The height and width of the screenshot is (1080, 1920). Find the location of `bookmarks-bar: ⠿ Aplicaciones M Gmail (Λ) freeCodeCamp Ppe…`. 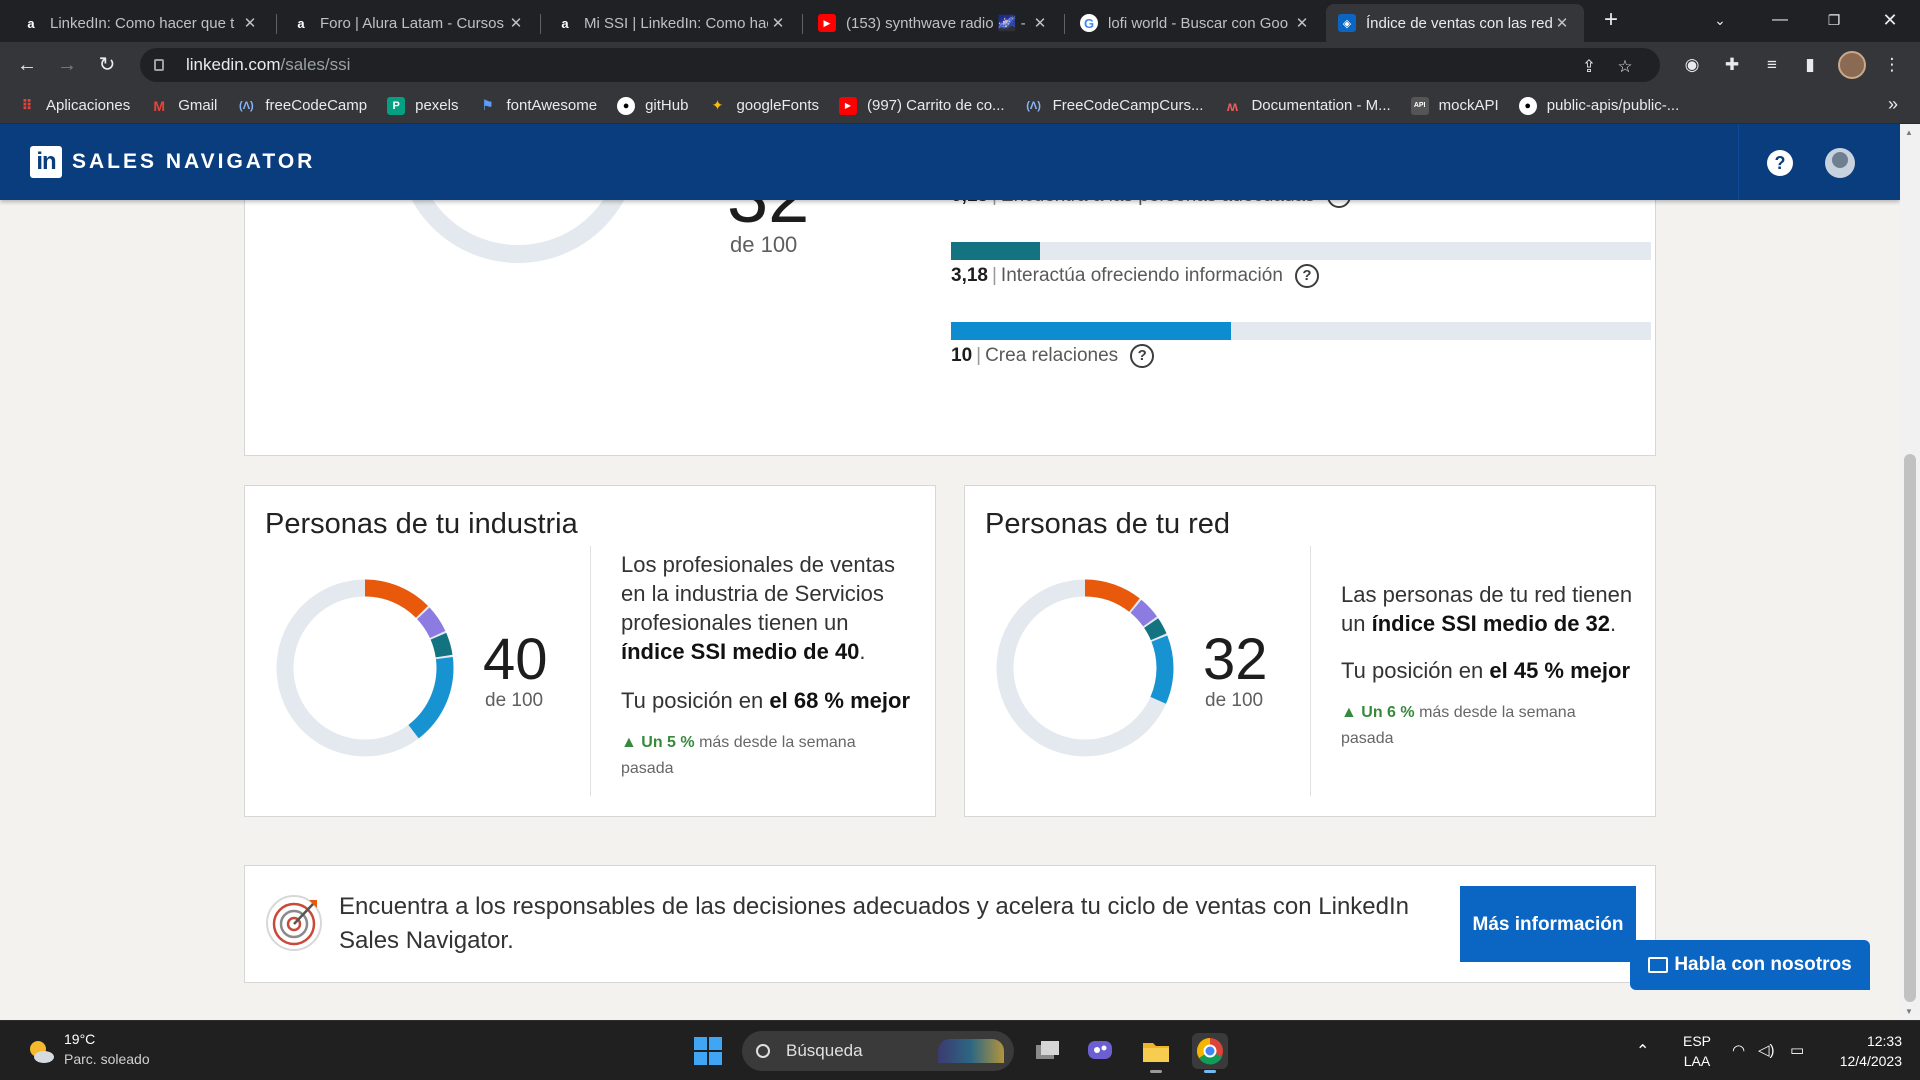

bookmarks-bar: ⠿ Aplicaciones M Gmail (Λ) freeCodeCamp Ppe… is located at coordinates (960, 106).